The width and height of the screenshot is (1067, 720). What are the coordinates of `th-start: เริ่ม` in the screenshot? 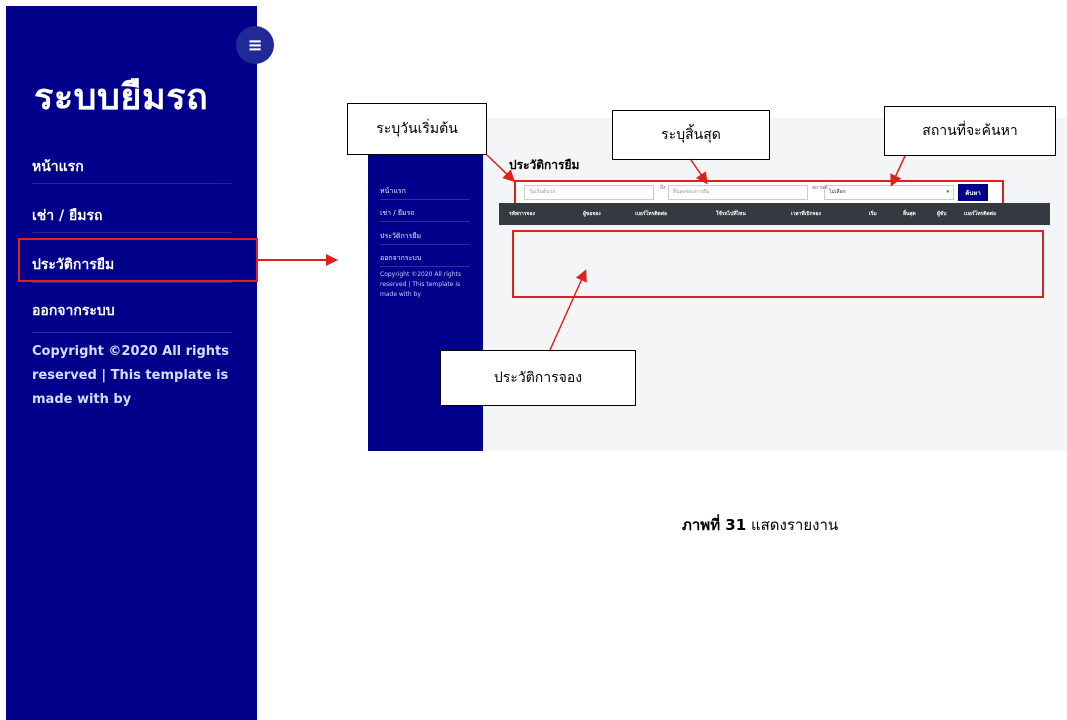 It's located at (873, 214).